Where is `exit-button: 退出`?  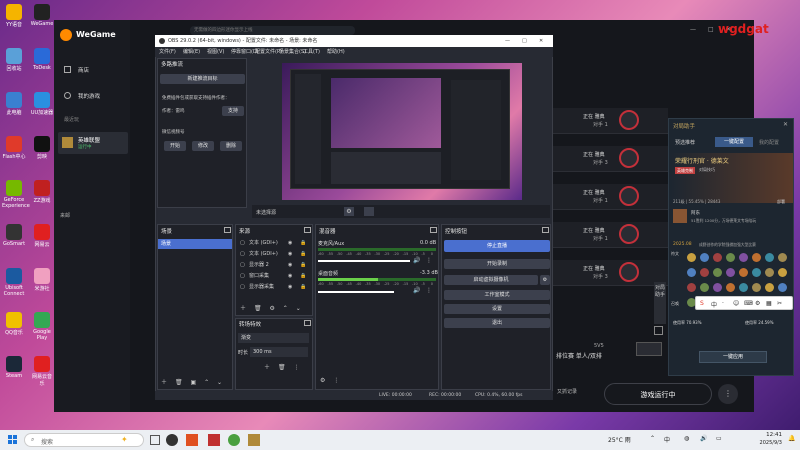 exit-button: 退出 is located at coordinates (497, 323).